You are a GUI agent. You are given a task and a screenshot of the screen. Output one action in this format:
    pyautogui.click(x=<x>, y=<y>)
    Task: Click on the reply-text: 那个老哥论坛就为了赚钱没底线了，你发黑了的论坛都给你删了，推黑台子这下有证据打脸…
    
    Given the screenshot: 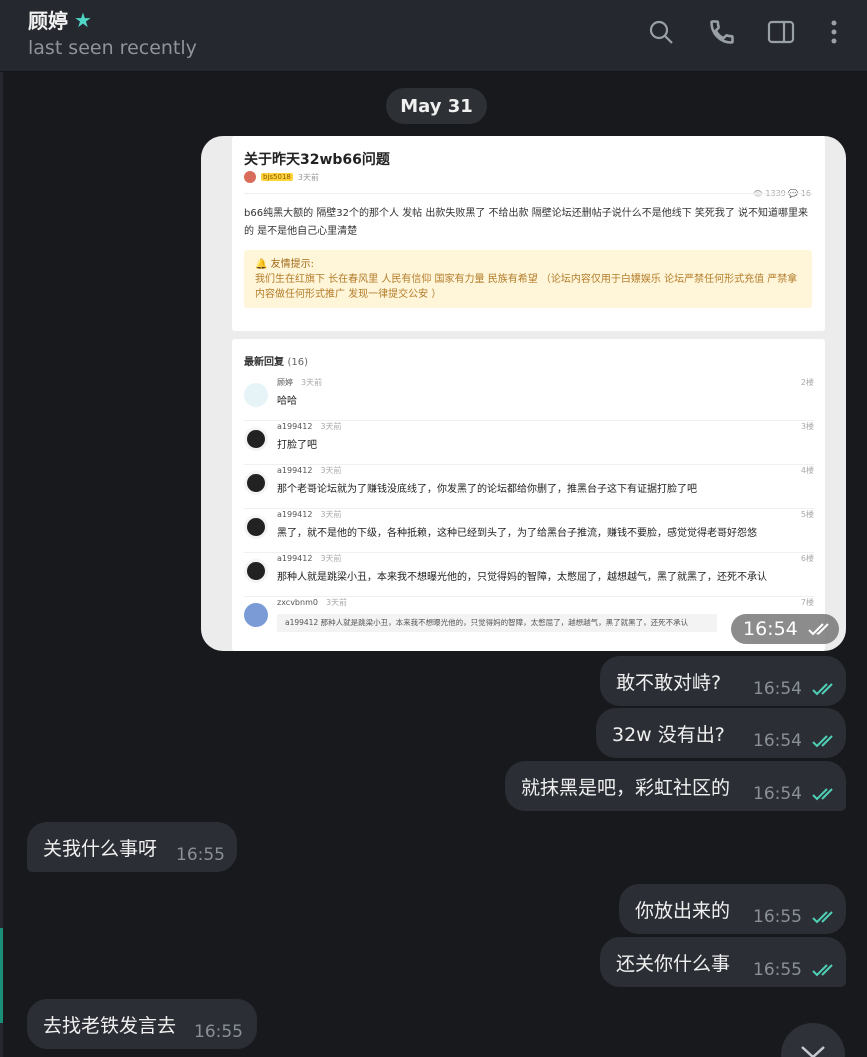 What is the action you would take?
    pyautogui.click(x=487, y=489)
    